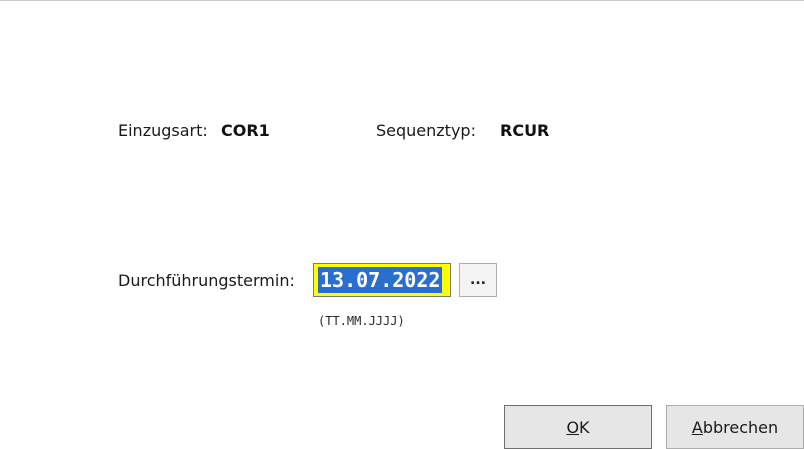 The width and height of the screenshot is (804, 449). I want to click on execution-date-selected-text: 13.07.2022, so click(380, 280).